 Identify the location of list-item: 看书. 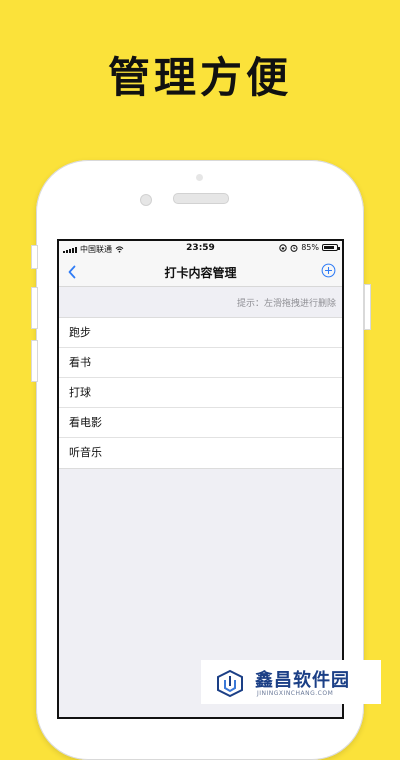
(200, 363).